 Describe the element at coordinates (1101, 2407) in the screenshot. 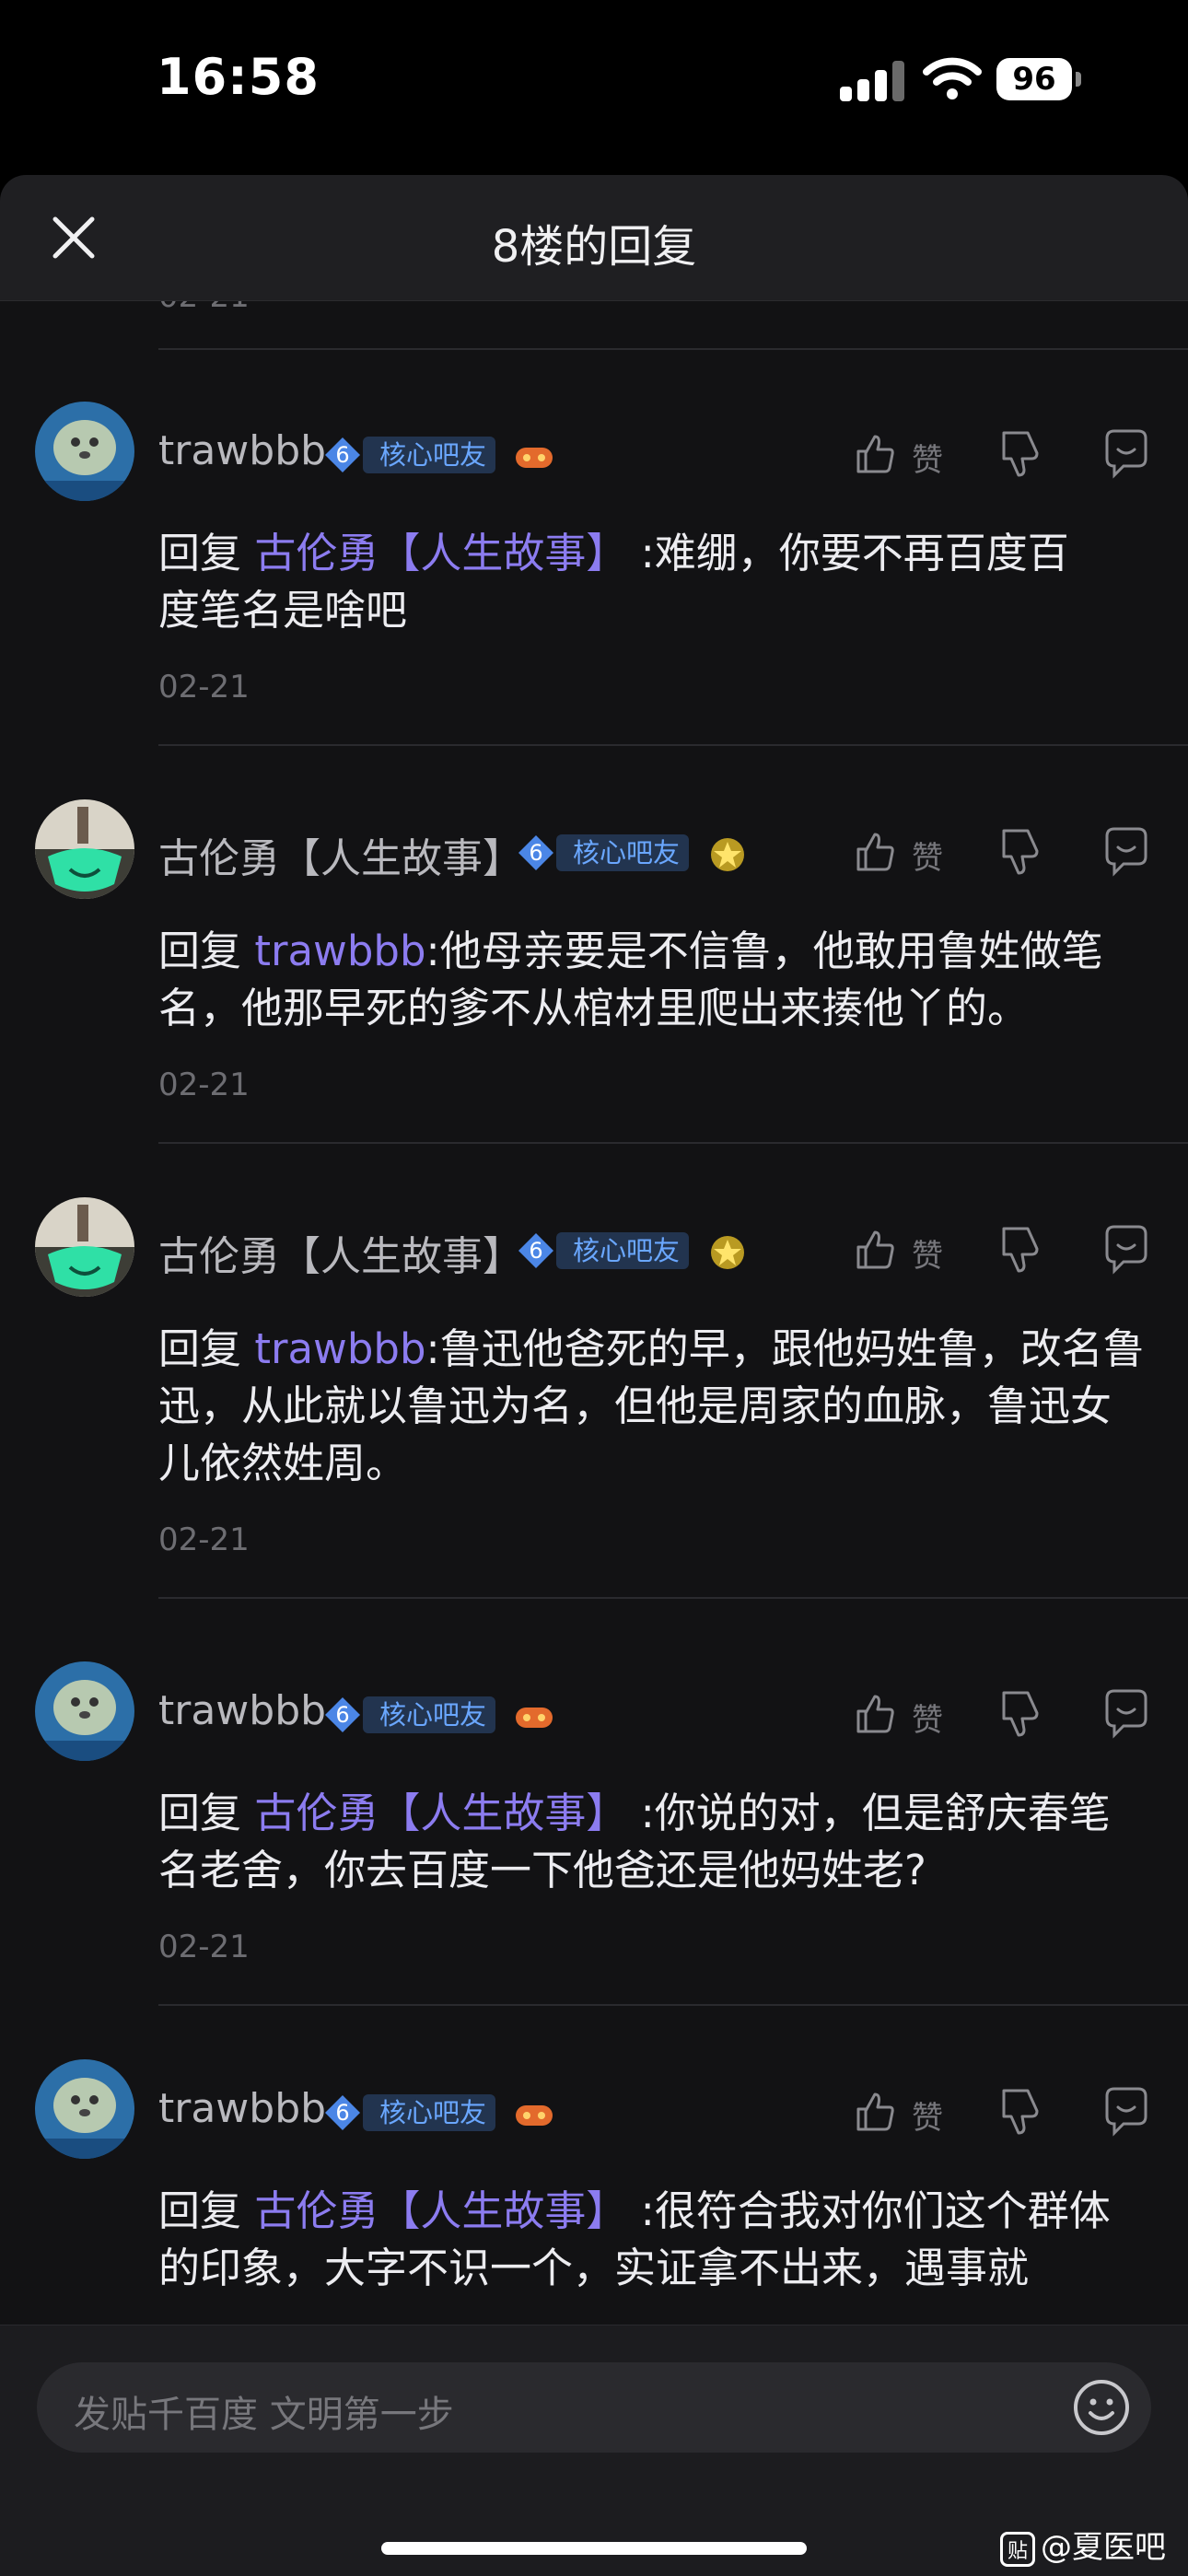

I see `emoji-icon` at that location.